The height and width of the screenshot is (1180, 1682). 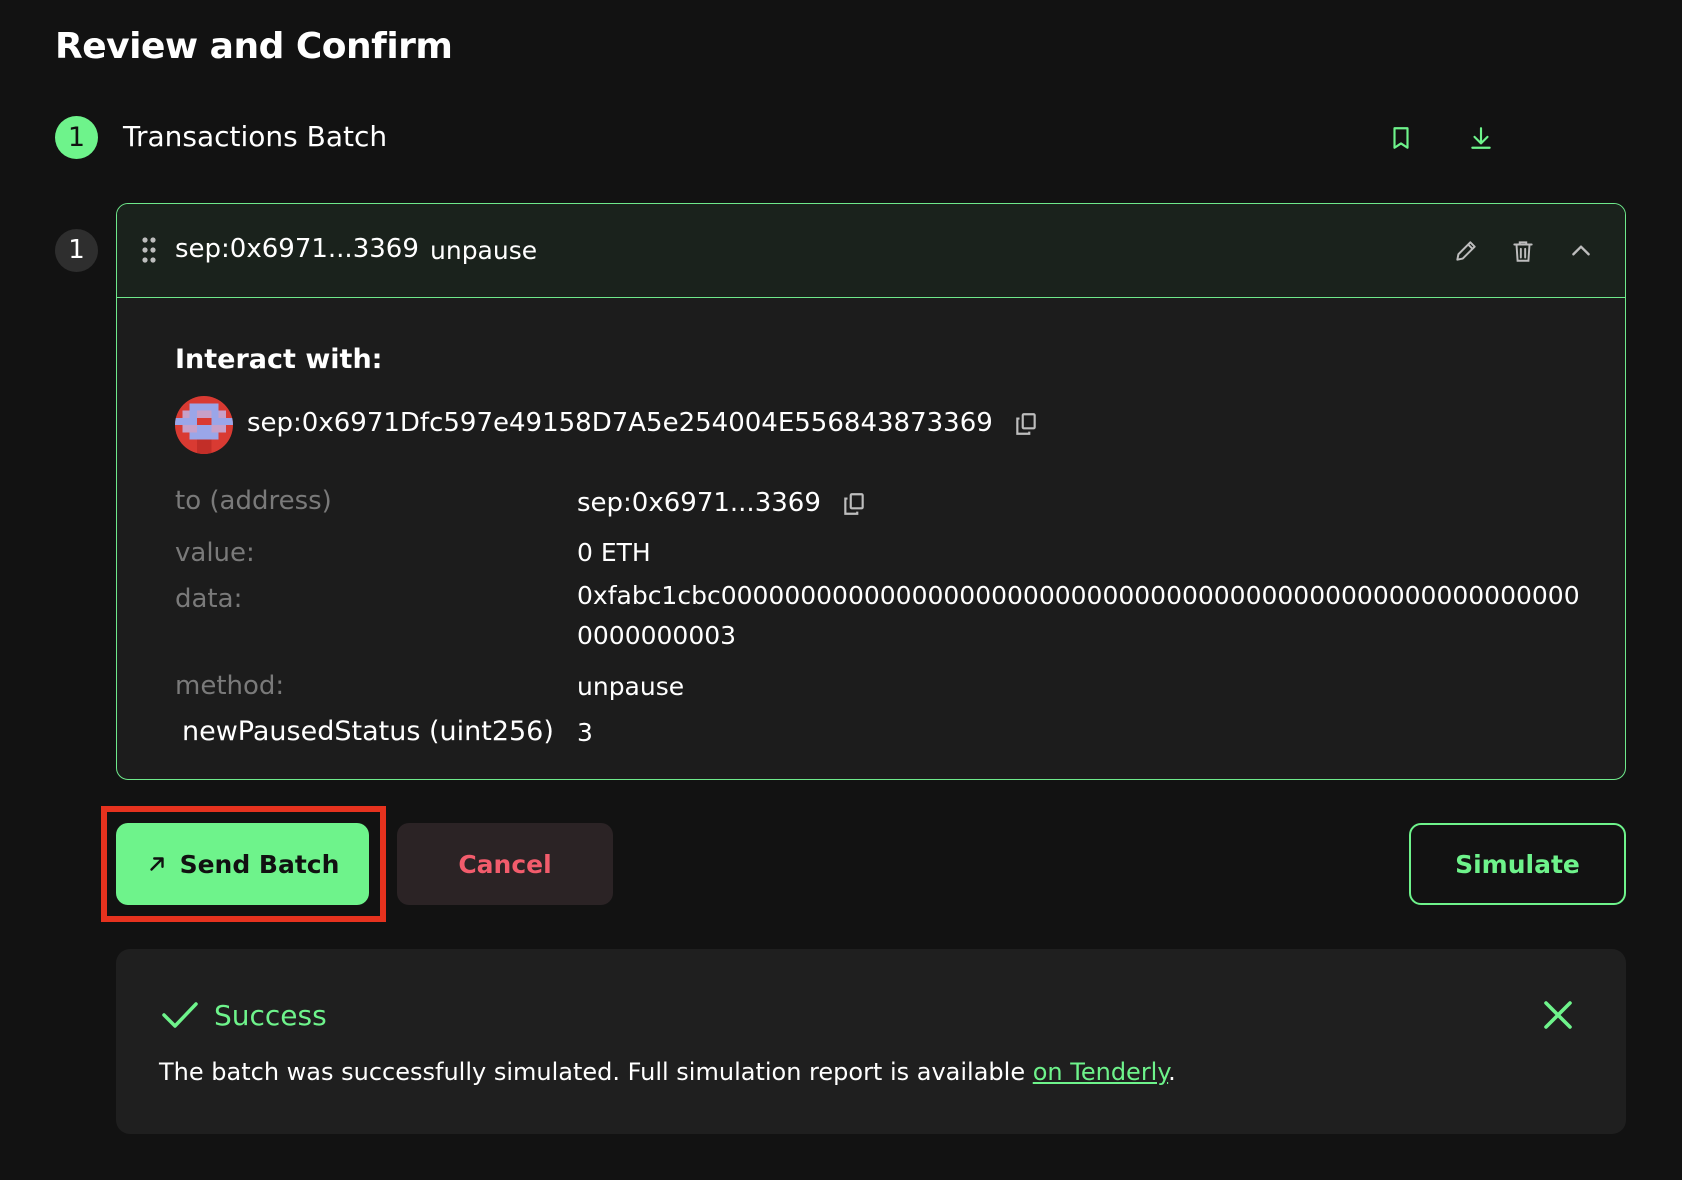 I want to click on alert-message-suffix: ., so click(x=1172, y=1072).